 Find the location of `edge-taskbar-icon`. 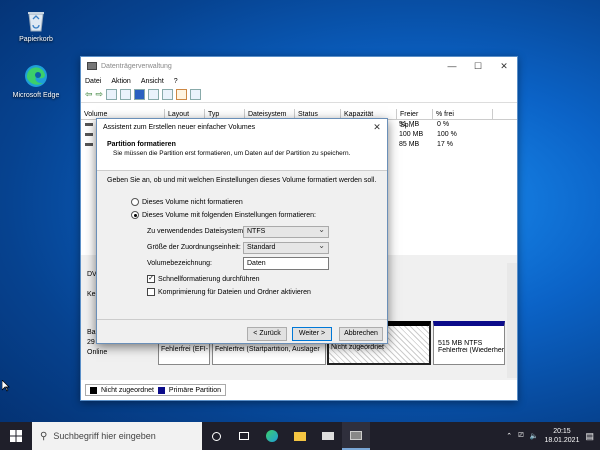

edge-taskbar-icon is located at coordinates (272, 436).